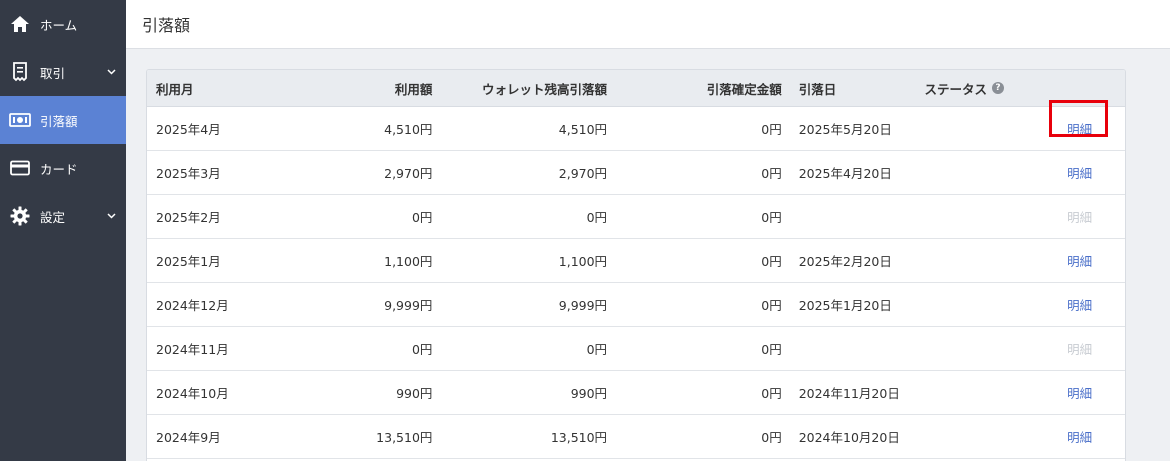 Image resolution: width=1170 pixels, height=461 pixels. What do you see at coordinates (192, 305) in the screenshot?
I see `cell-month: 2024年12月` at bounding box center [192, 305].